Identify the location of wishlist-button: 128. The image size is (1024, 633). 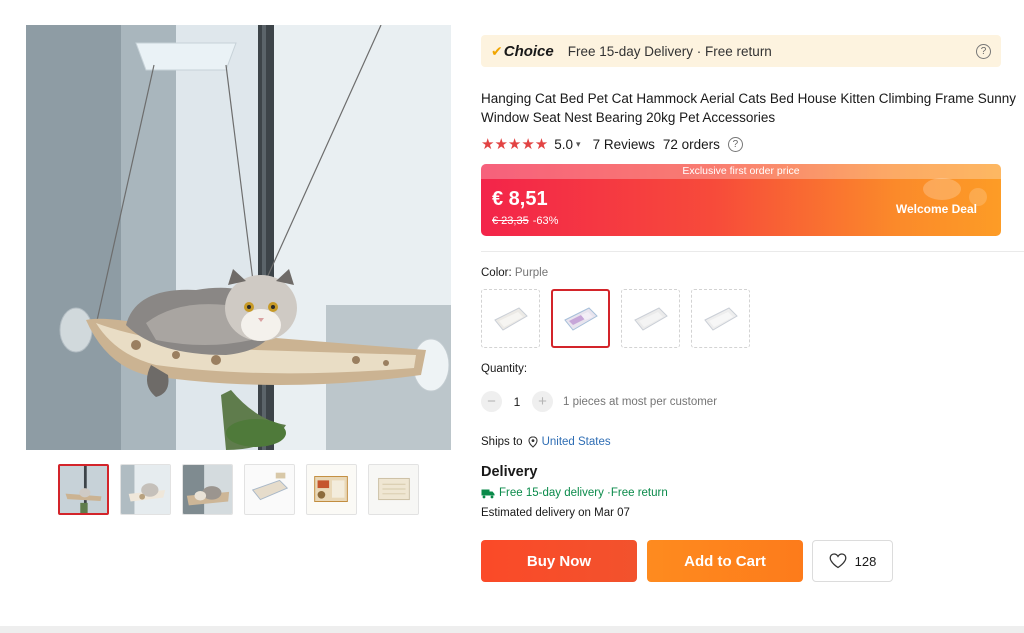
(852, 561).